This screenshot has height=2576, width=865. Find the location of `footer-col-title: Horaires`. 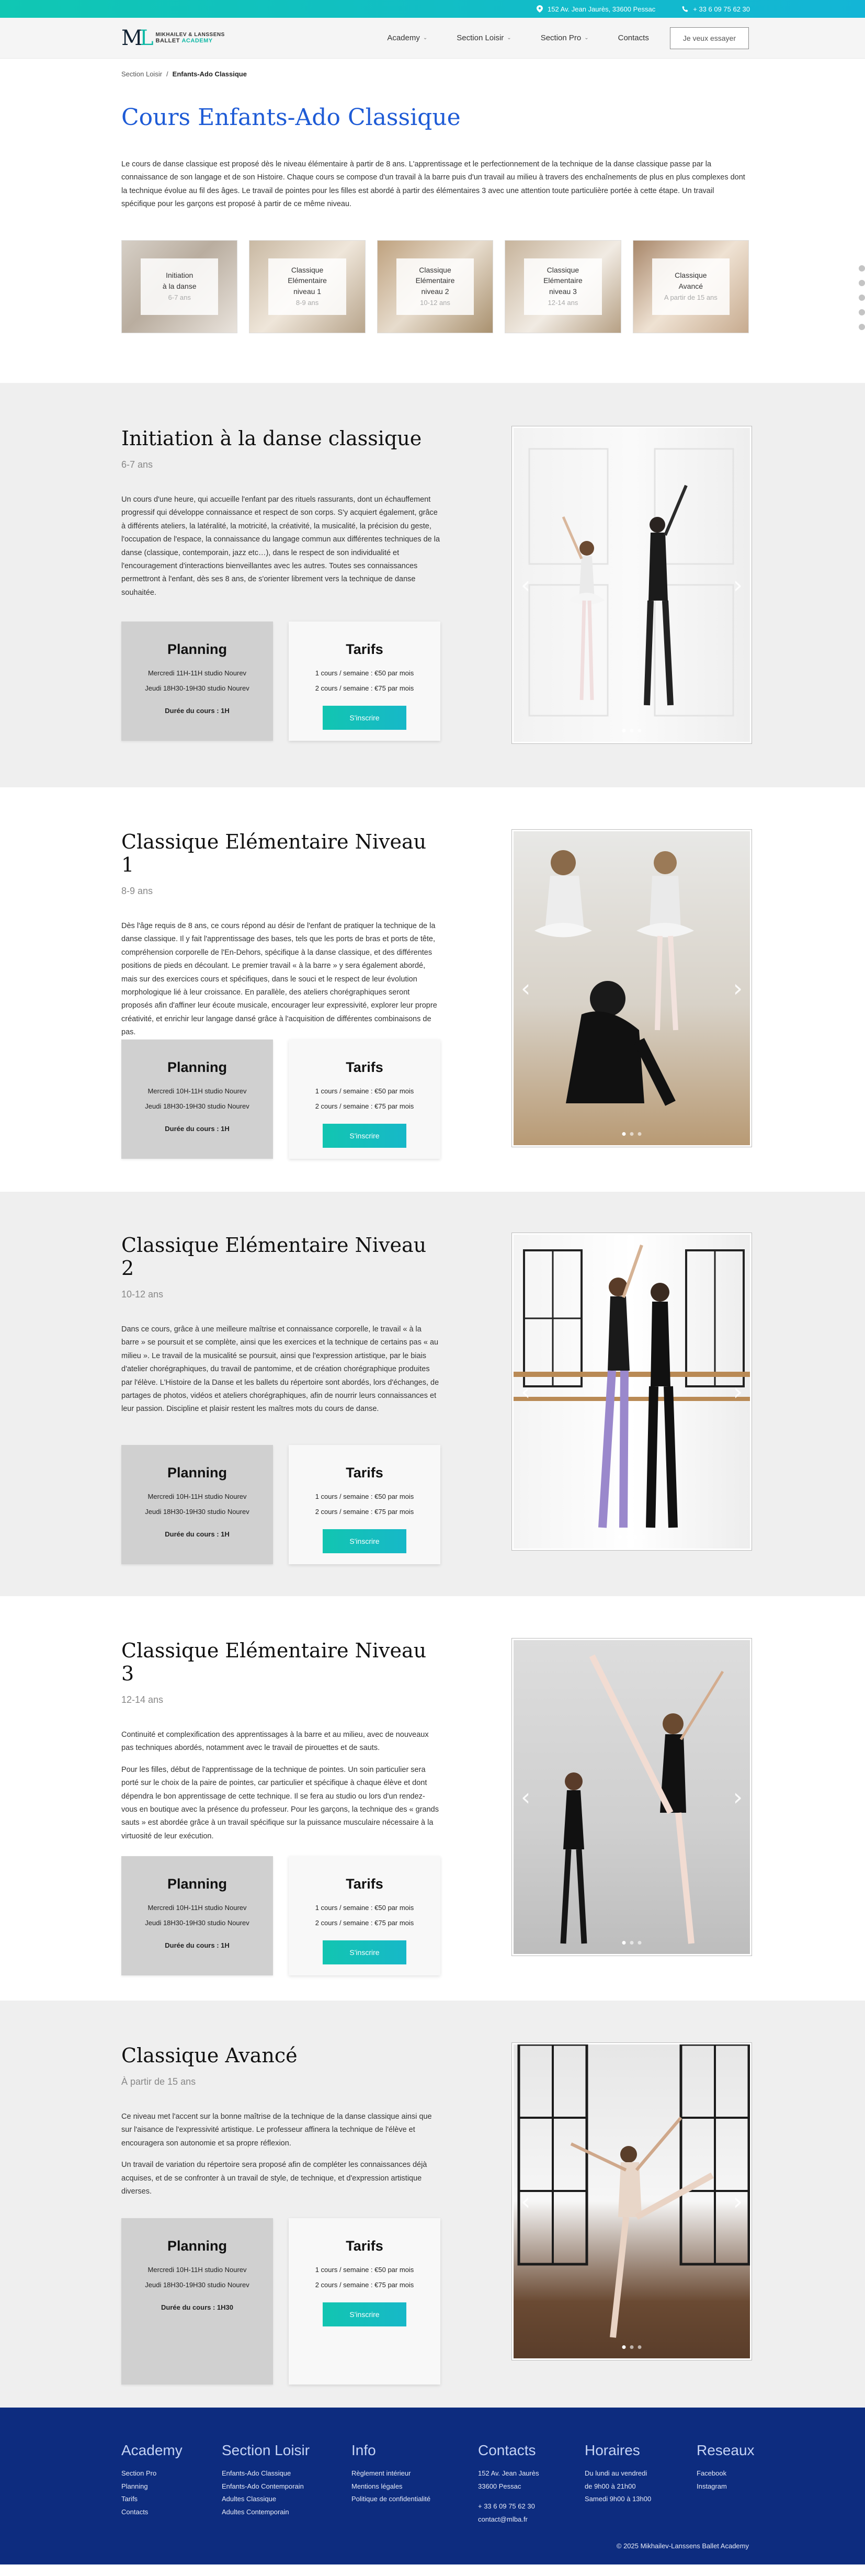

footer-col-title: Horaires is located at coordinates (613, 2450).